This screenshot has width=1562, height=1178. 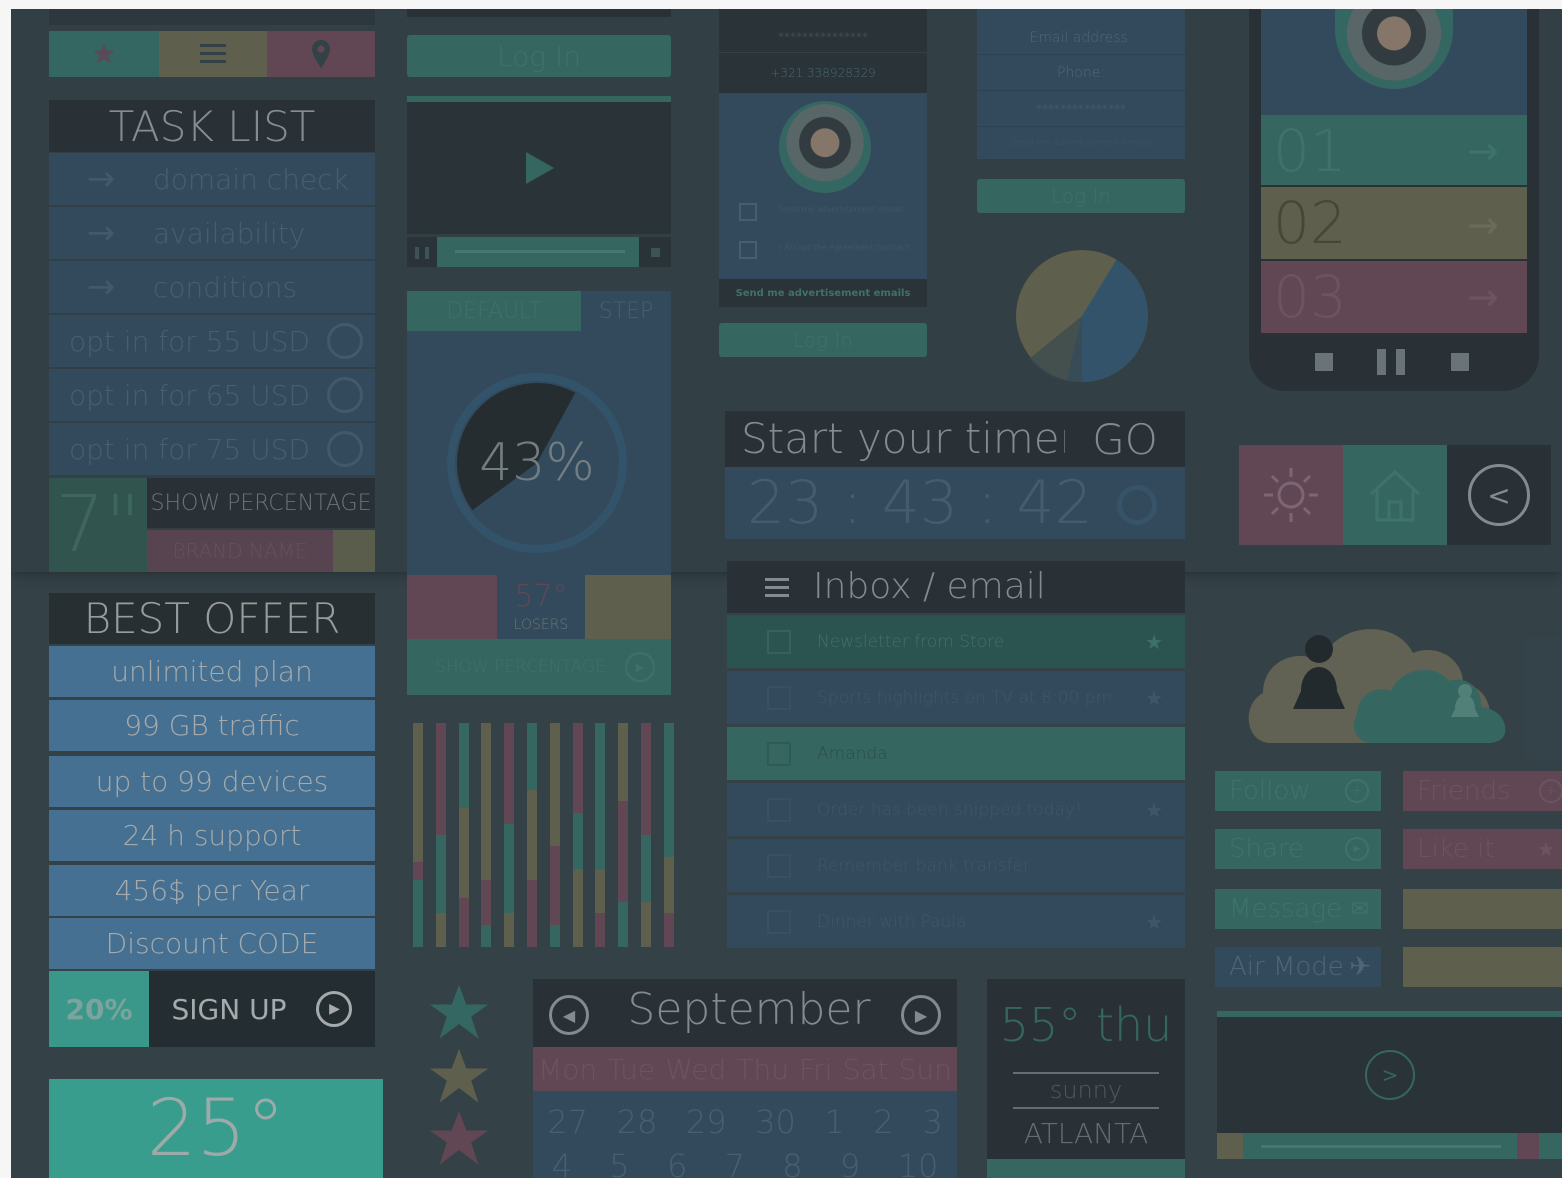 I want to click on timer-go-button: GO, so click(x=1125, y=439).